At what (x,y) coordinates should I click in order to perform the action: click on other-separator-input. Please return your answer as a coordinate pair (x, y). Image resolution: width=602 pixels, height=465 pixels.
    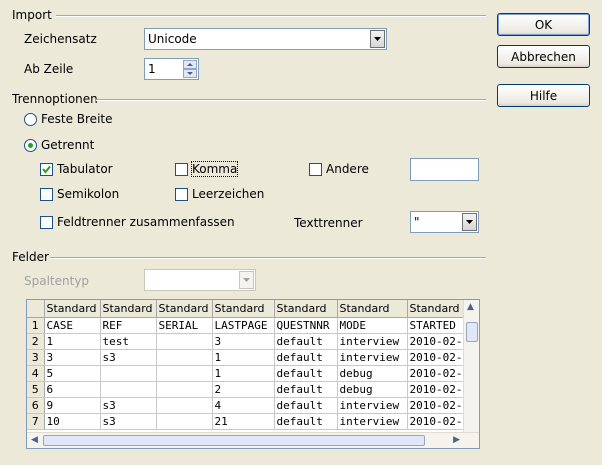
    Looking at the image, I should click on (444, 169).